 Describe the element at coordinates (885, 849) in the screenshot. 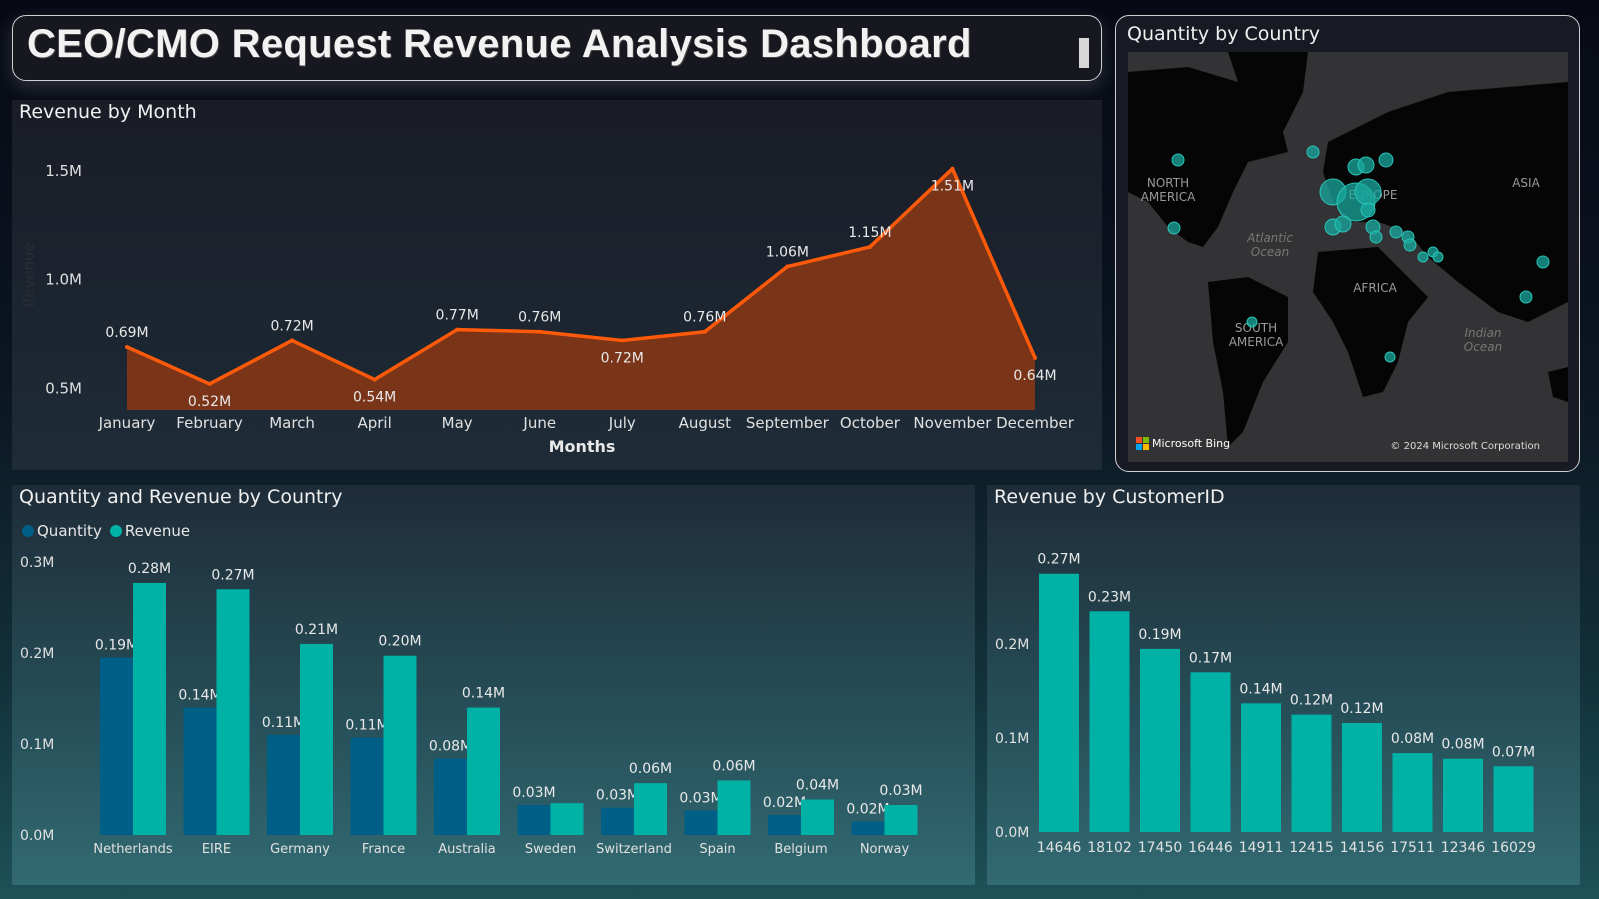

I see `x-tick-label: Norway` at that location.